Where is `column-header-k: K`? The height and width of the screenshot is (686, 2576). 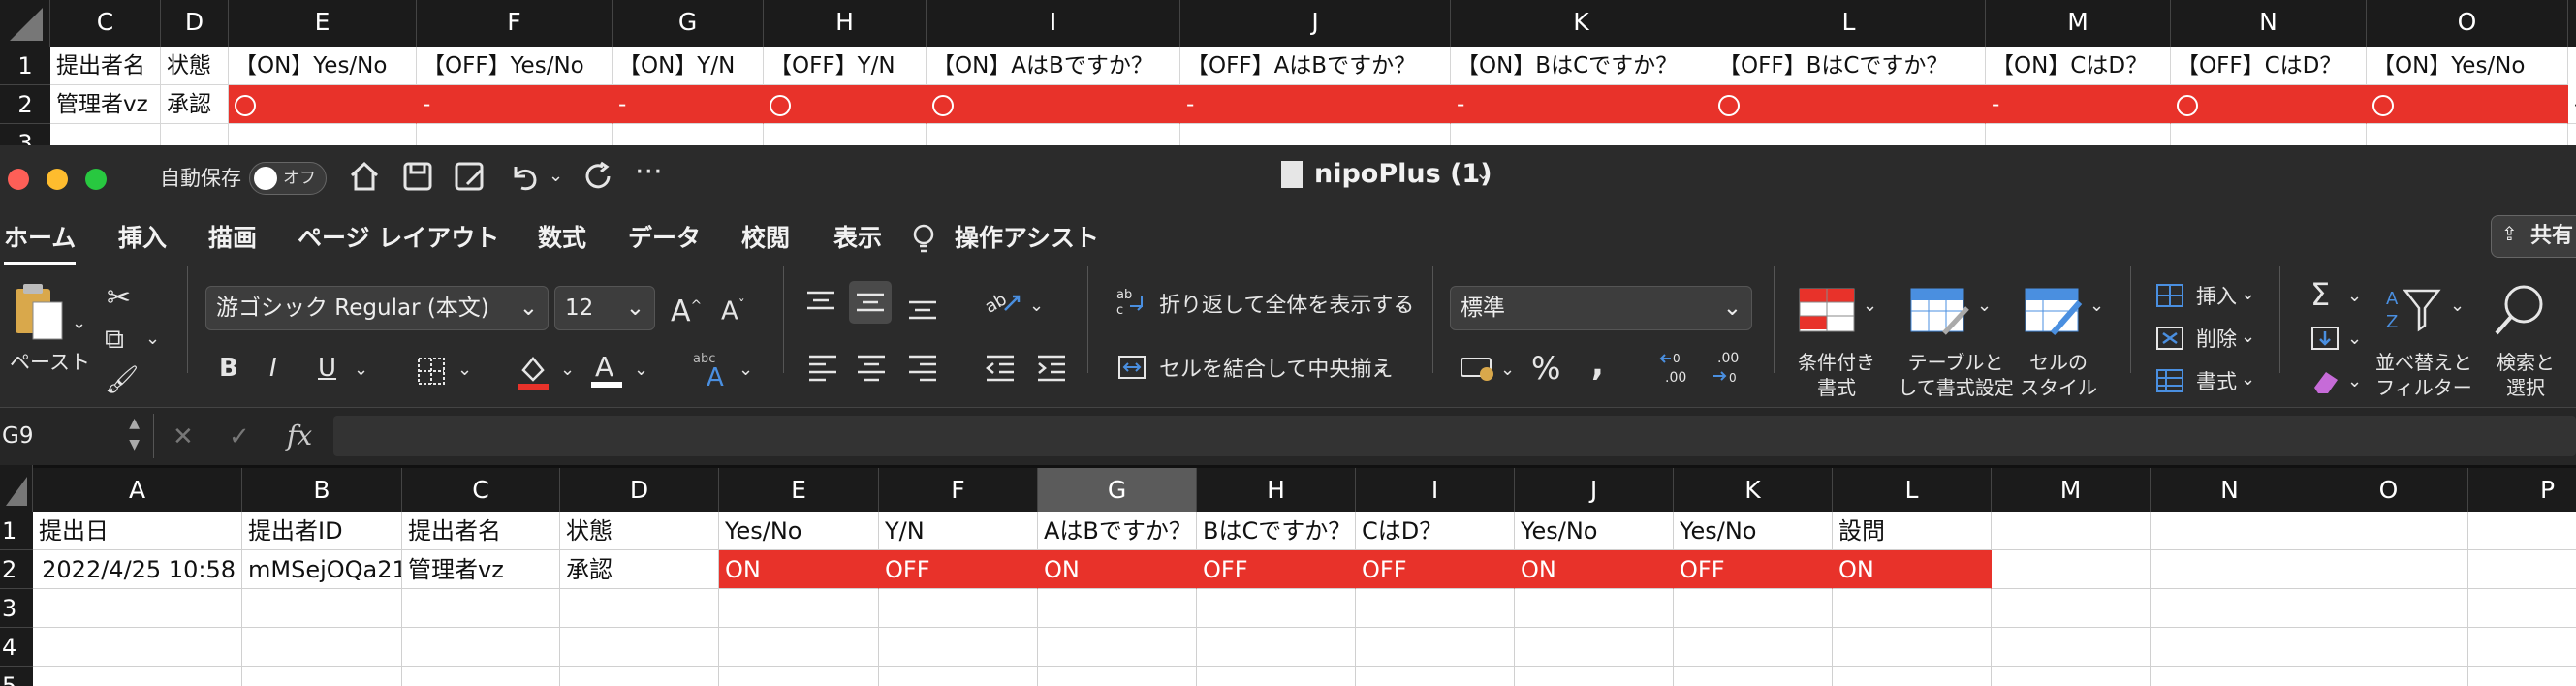
column-header-k: K is located at coordinates (1753, 490).